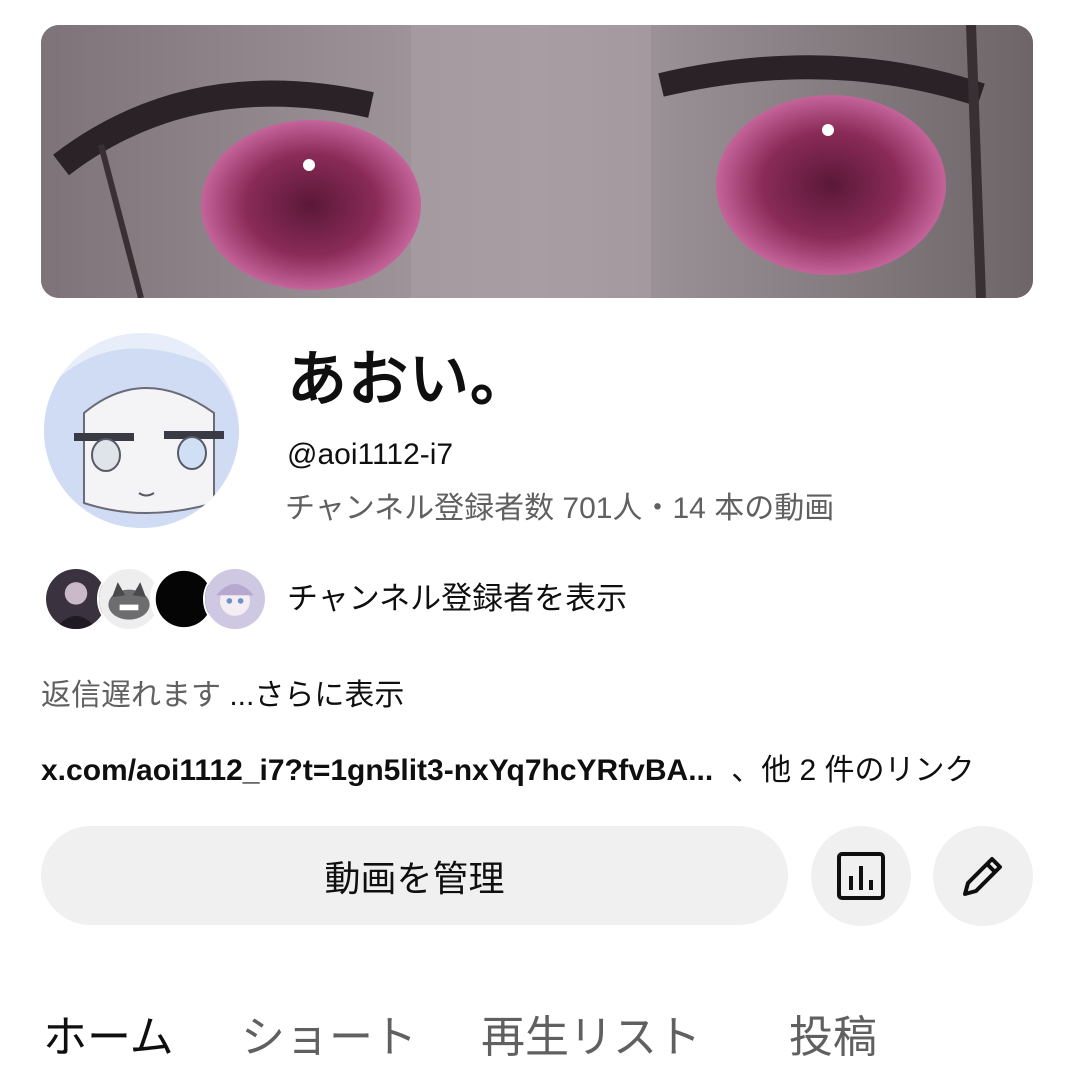 The width and height of the screenshot is (1073, 1073). Describe the element at coordinates (833, 1038) in the screenshot. I see `tab-posts: 投稿` at that location.